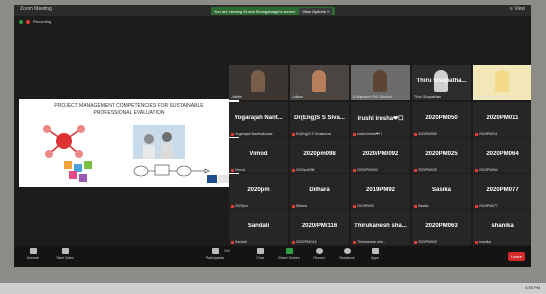 The height and width of the screenshot is (294, 546). Describe the element at coordinates (258, 155) in the screenshot. I see `participant-tile: Vimod Vimod` at that location.